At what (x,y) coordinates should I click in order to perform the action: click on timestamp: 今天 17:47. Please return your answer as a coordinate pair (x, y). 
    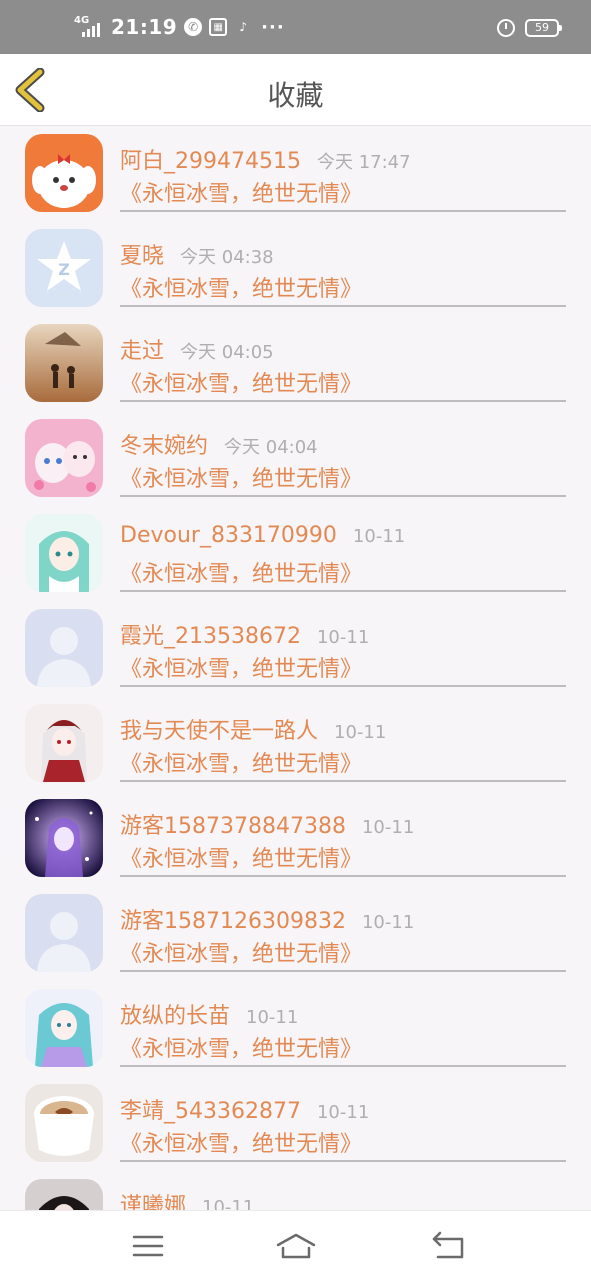
    Looking at the image, I should click on (363, 162).